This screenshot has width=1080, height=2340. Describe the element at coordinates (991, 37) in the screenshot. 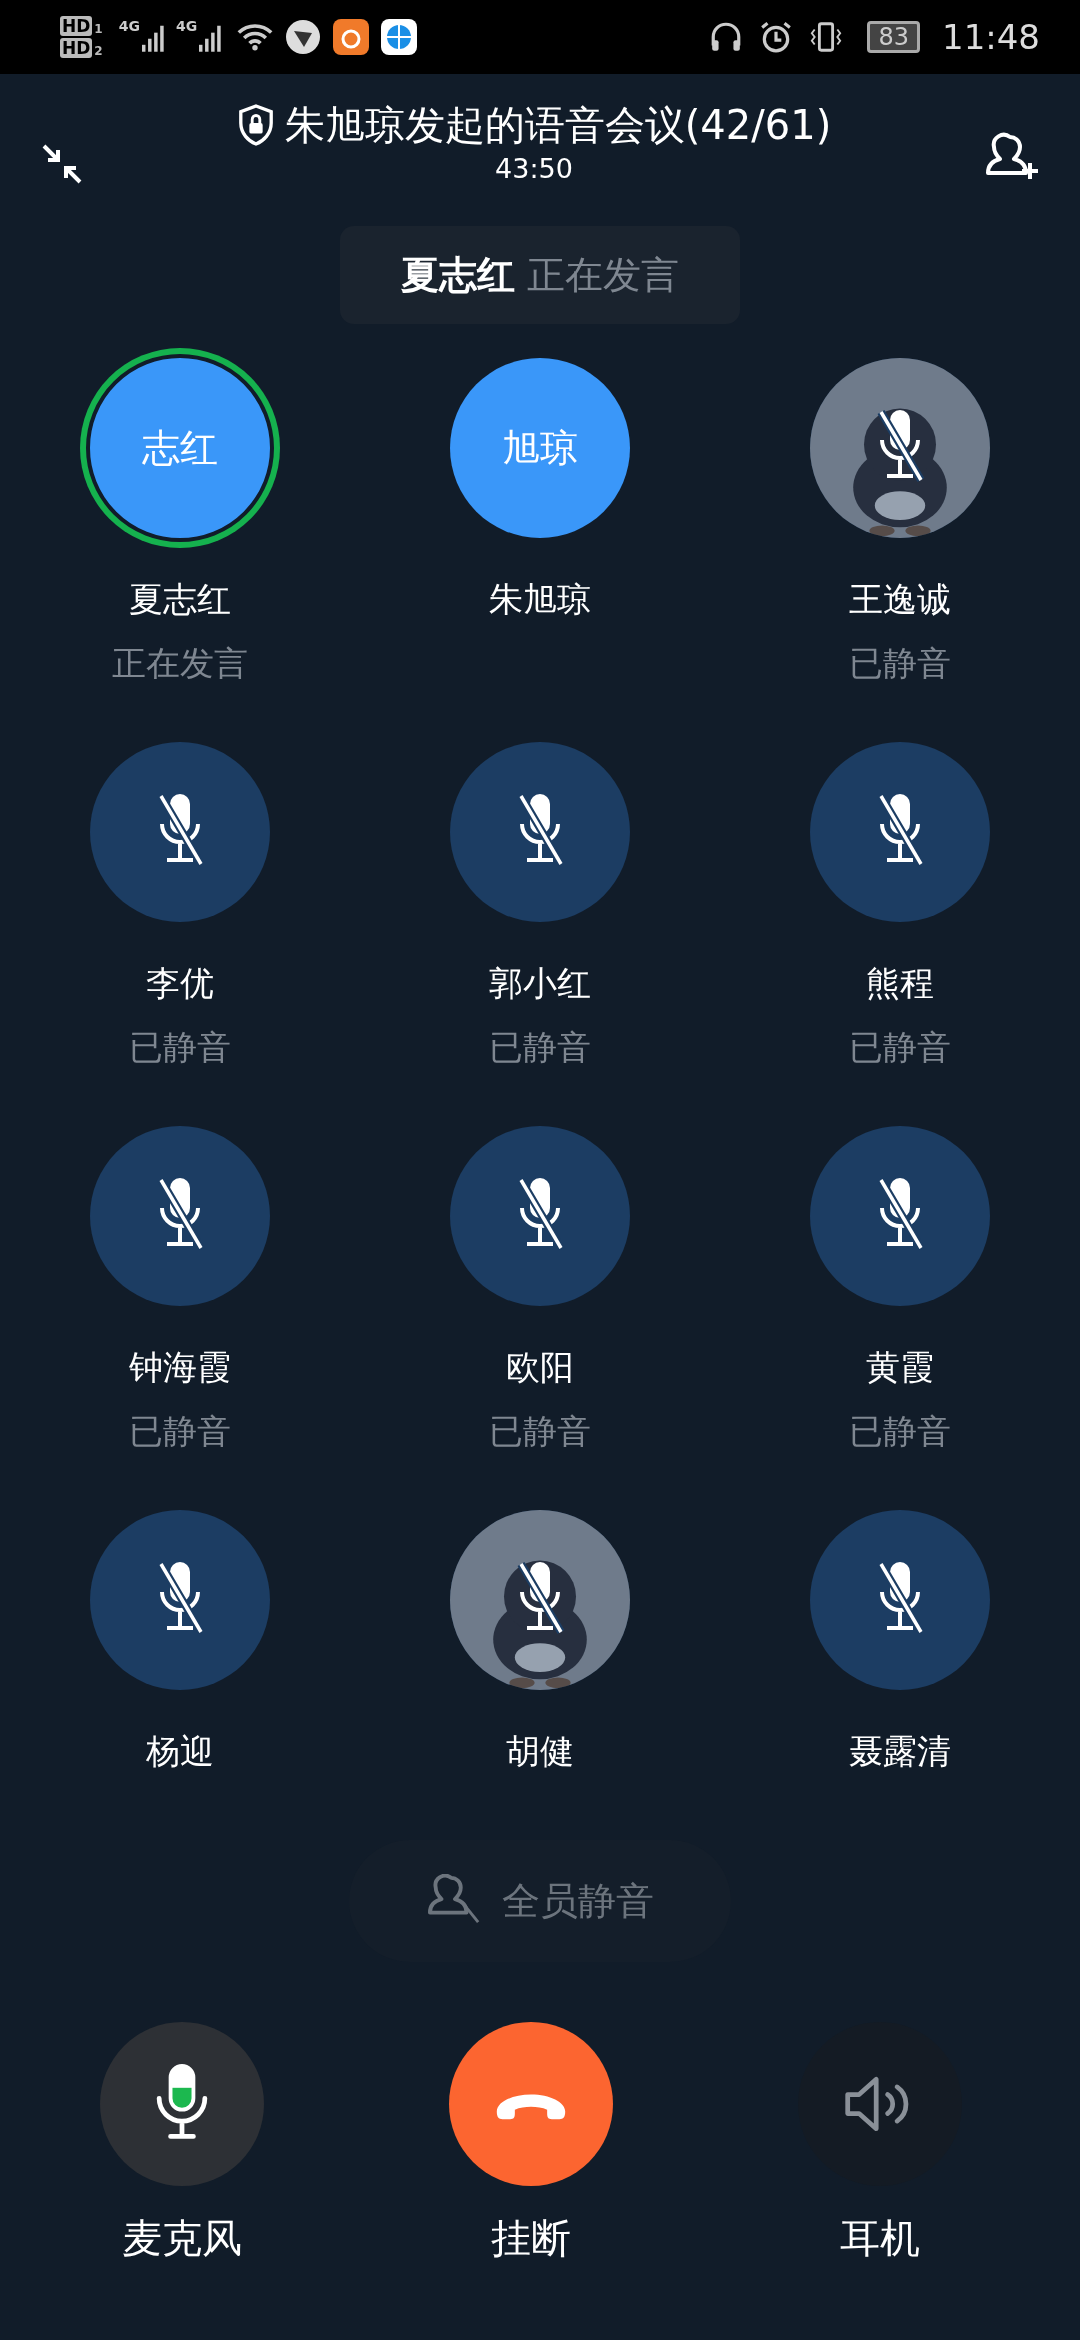

I see `clock-time: 11:48` at that location.